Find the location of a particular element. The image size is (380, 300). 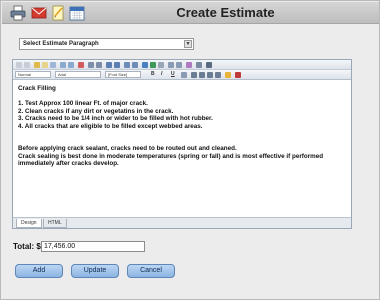

subscript-icon is located at coordinates (99, 65).